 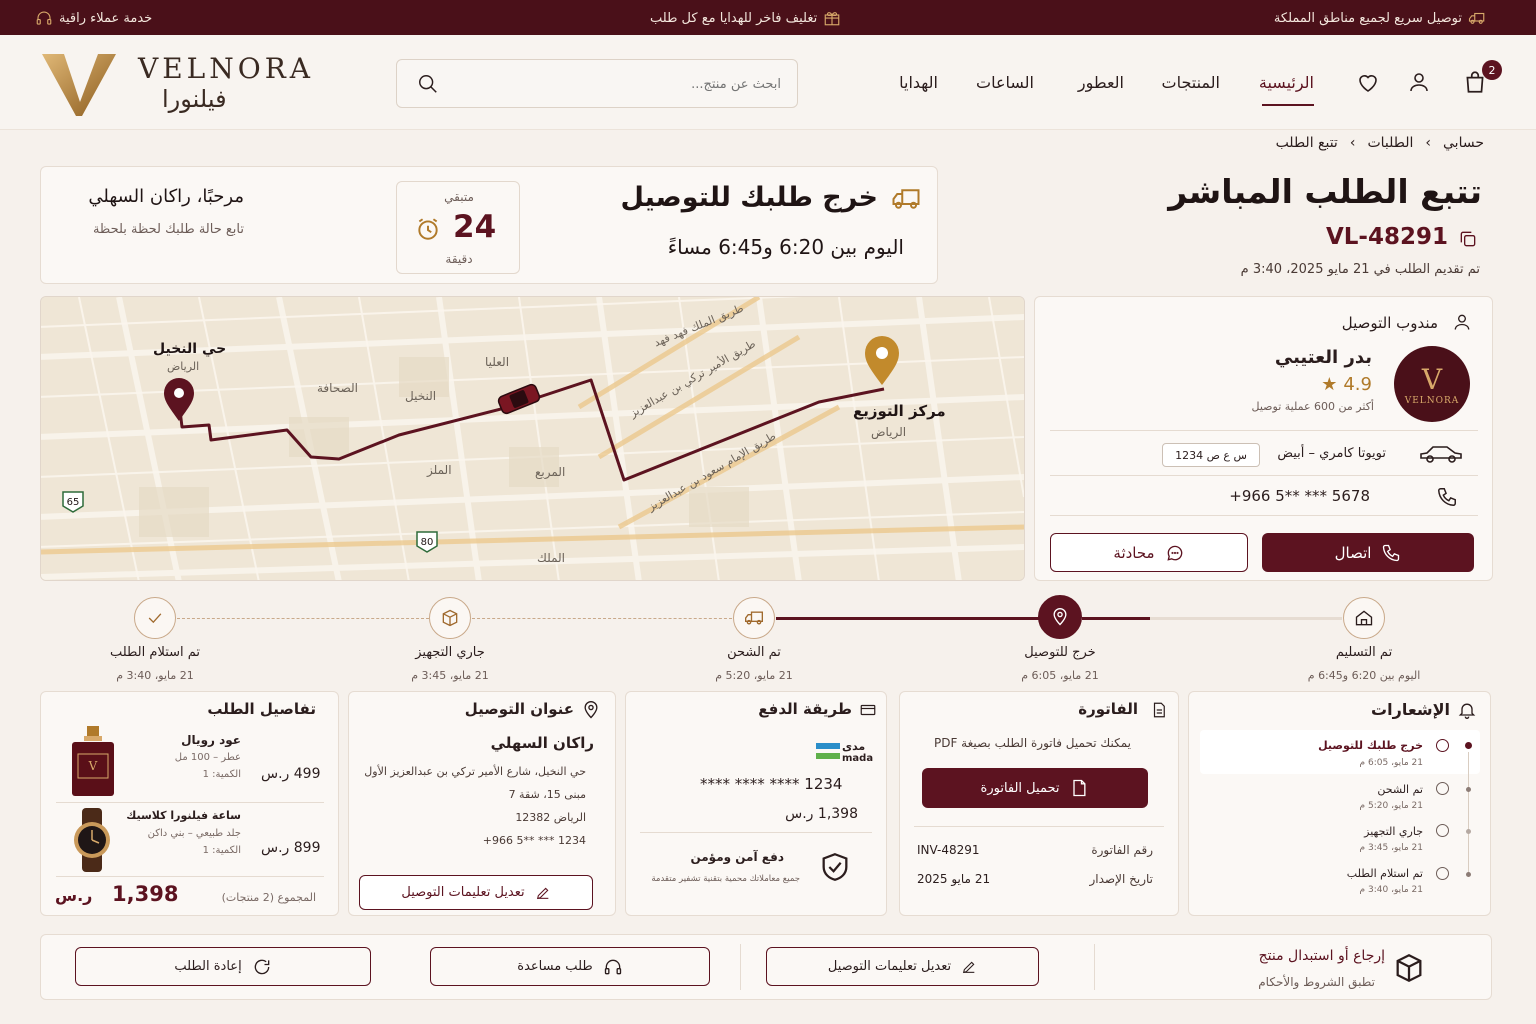 I want to click on invoice-number-label: رقم الفاتورة, so click(x=1122, y=850).